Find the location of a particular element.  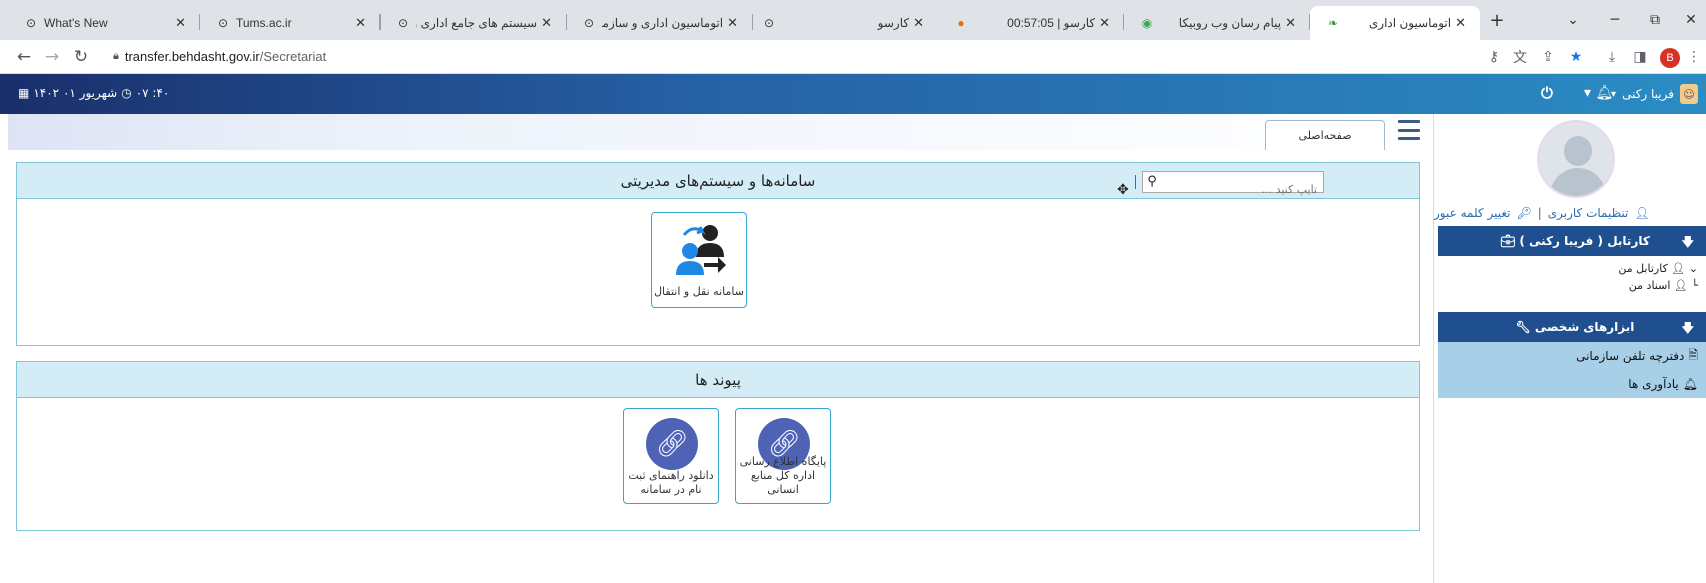

change-password-link: تغییر کلمه عبور is located at coordinates (1472, 213).